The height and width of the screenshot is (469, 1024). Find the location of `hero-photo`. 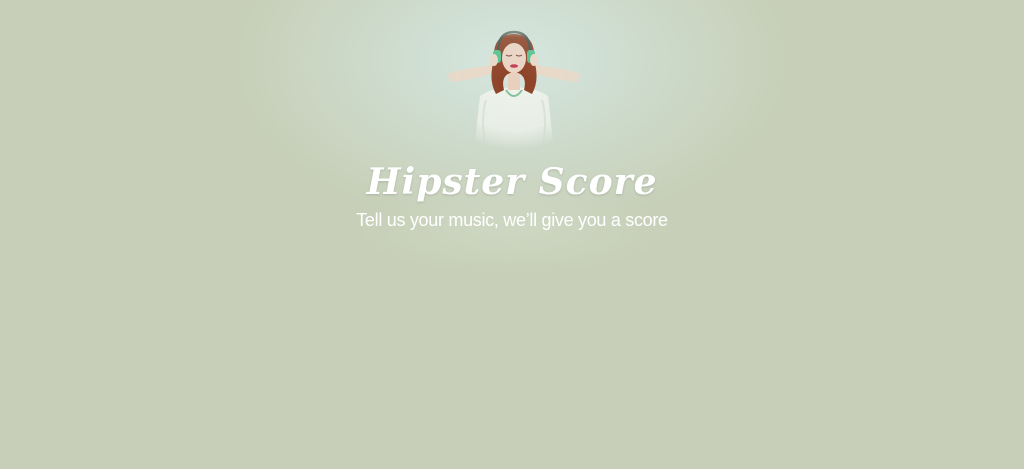

hero-photo is located at coordinates (514, 90).